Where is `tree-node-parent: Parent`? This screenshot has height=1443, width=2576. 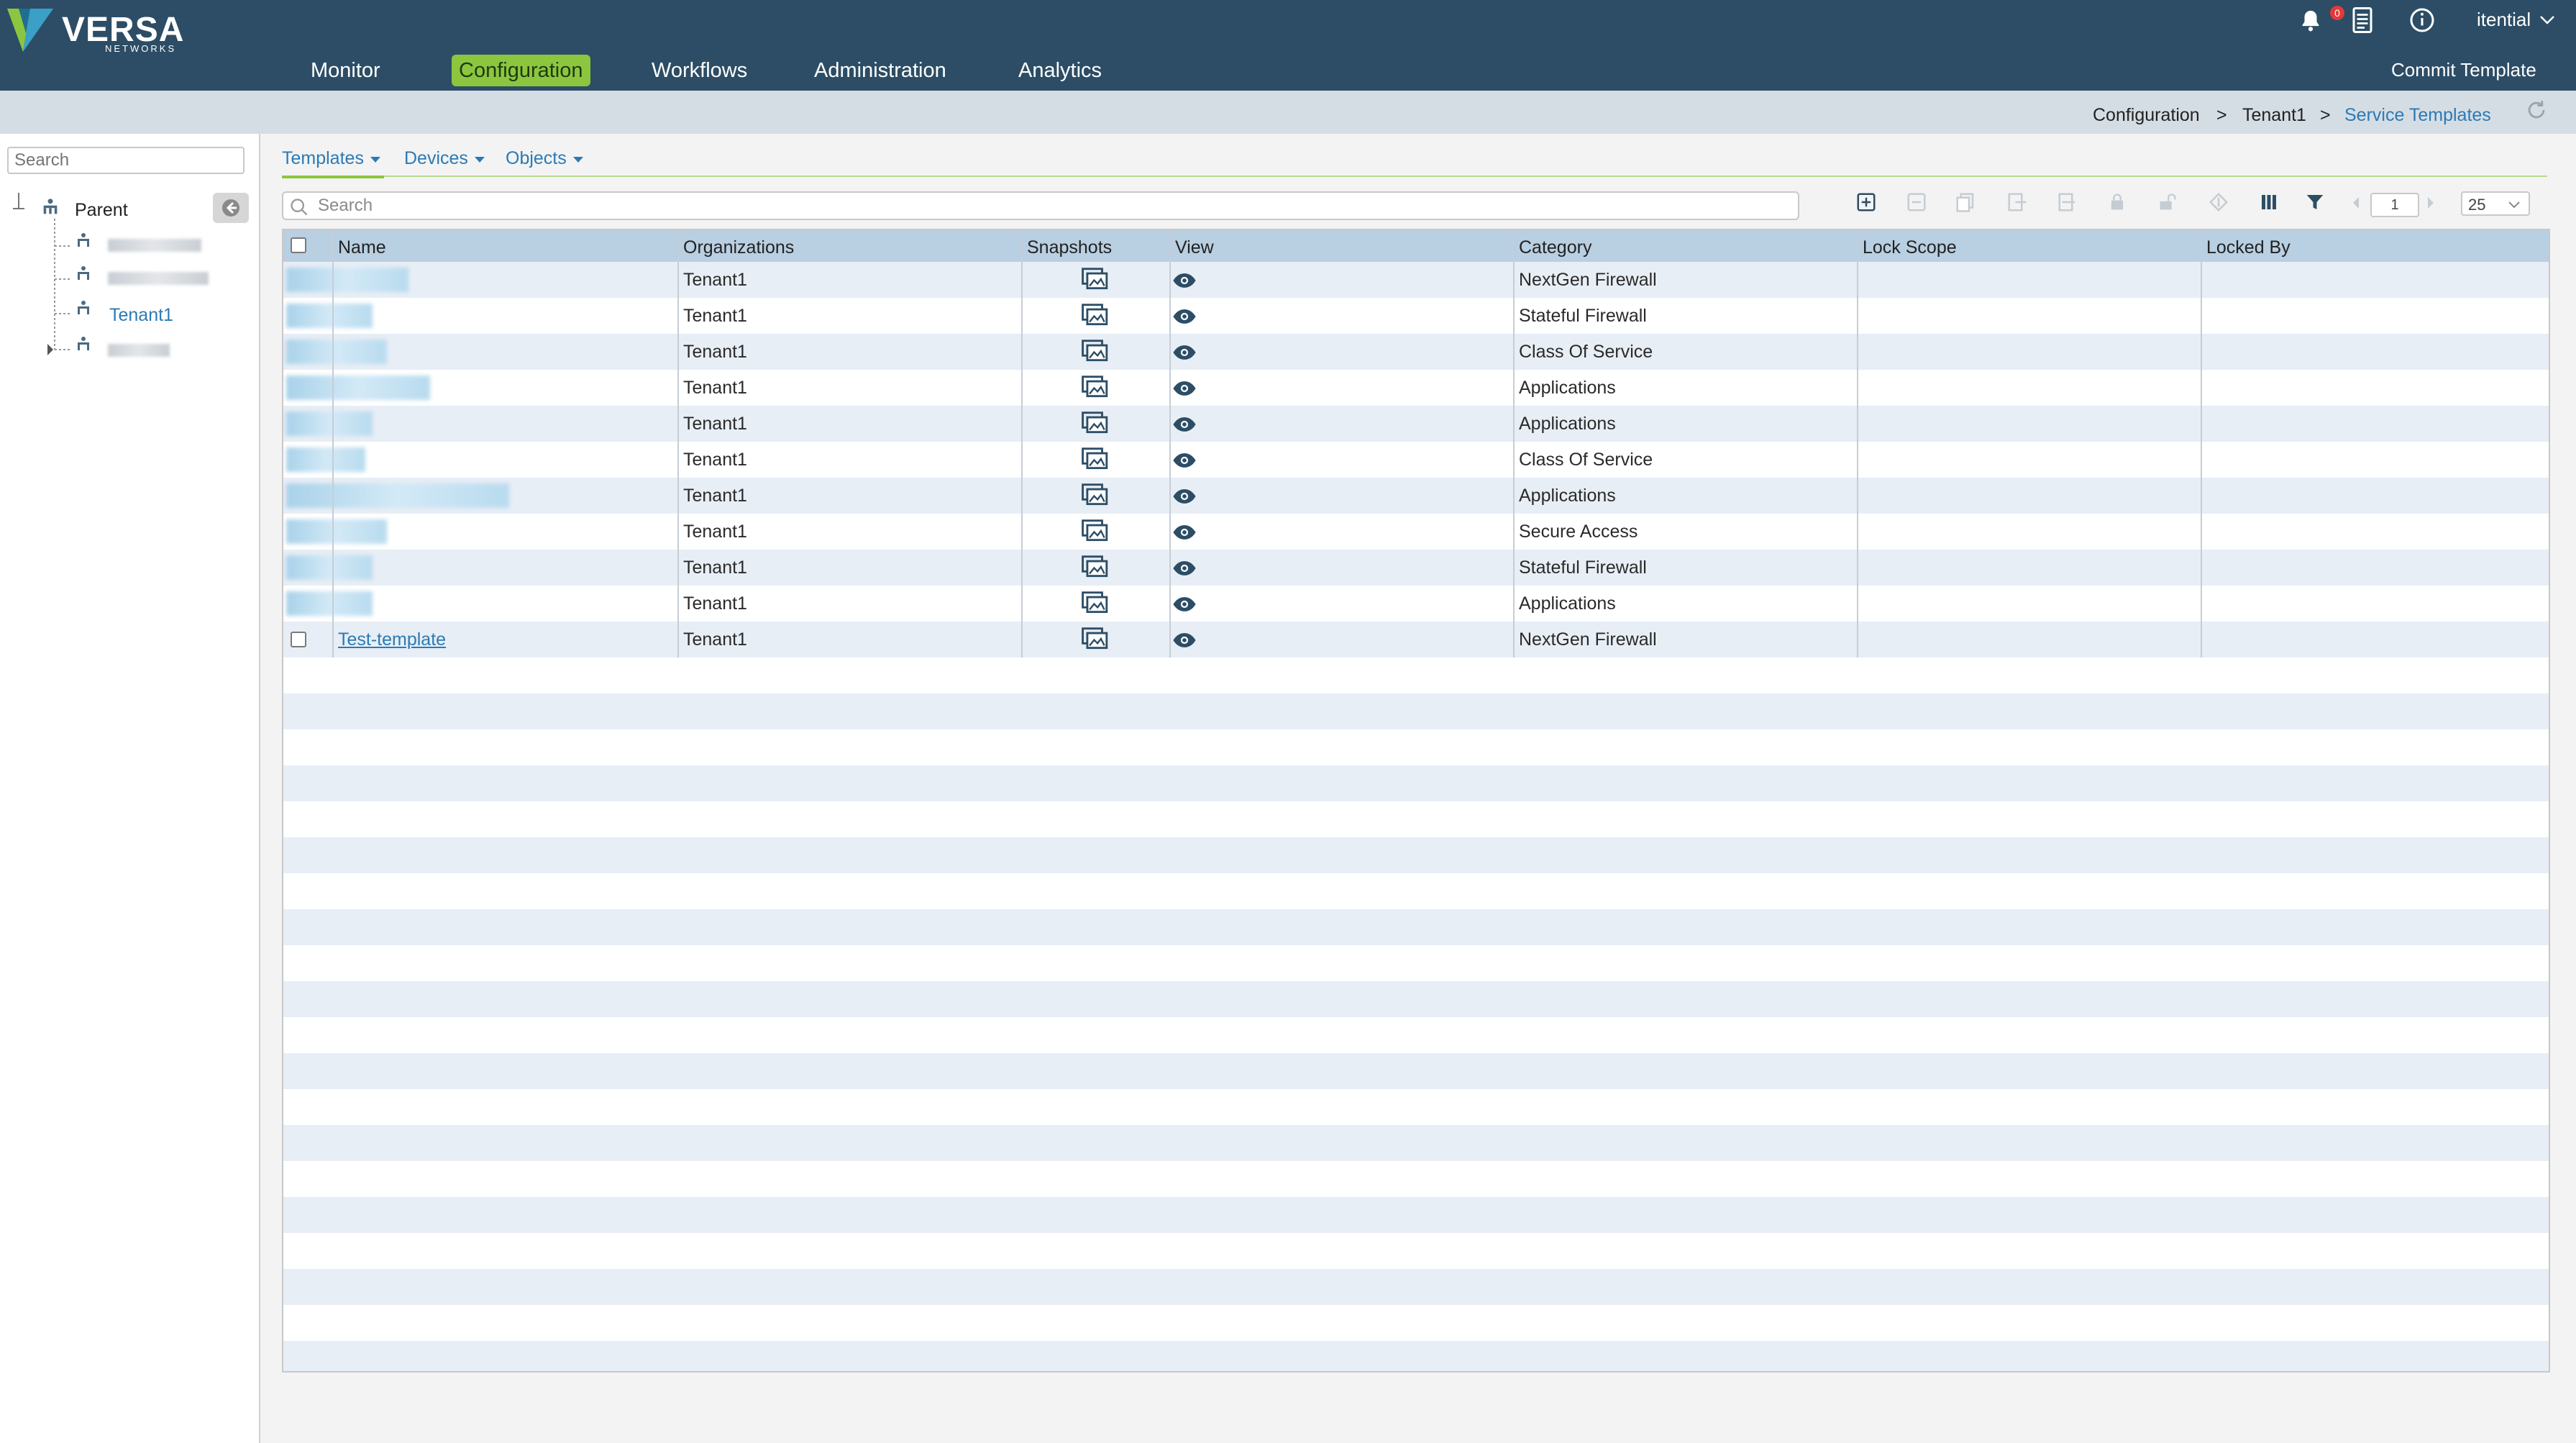 tree-node-parent: Parent is located at coordinates (102, 210).